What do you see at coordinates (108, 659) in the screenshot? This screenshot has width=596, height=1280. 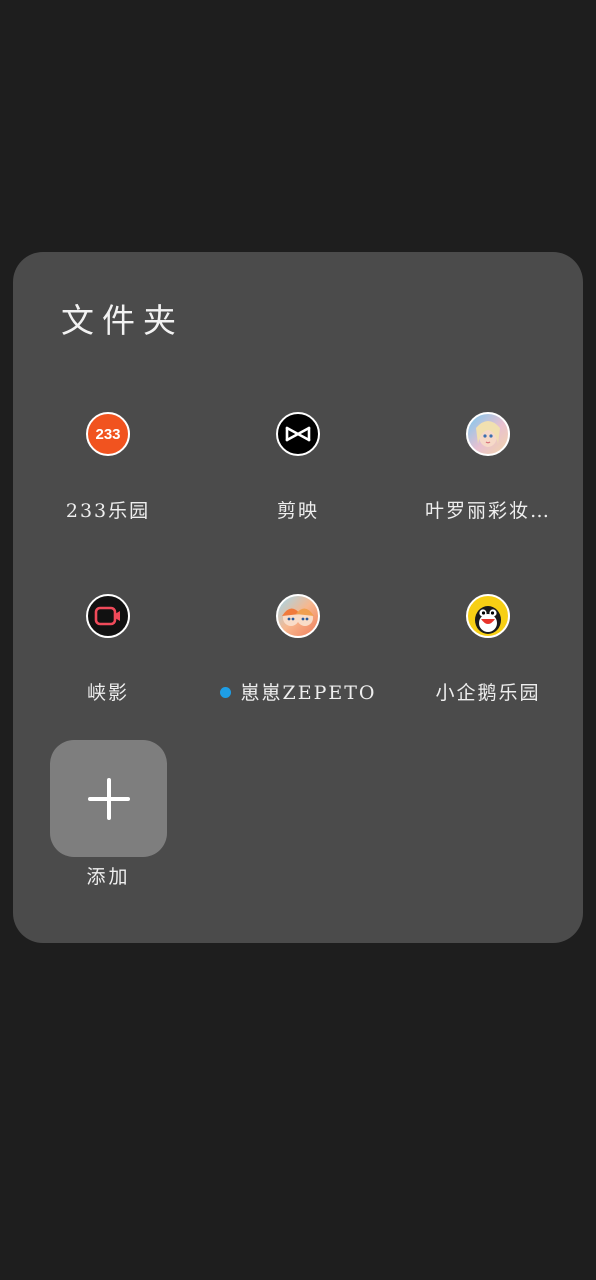 I see `app-xiaying: 峡影` at bounding box center [108, 659].